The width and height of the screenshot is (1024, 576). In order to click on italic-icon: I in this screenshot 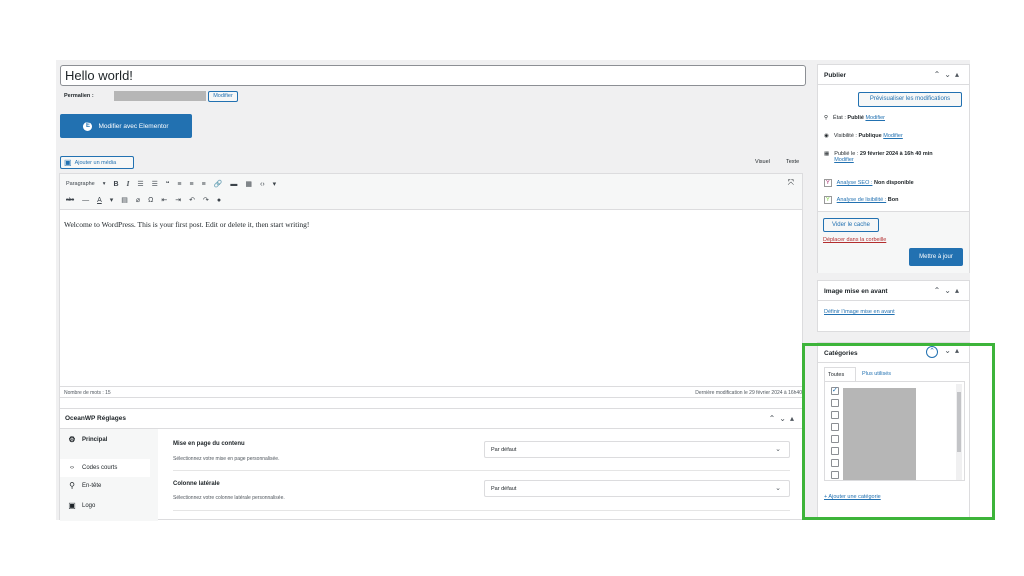, I will do `click(128, 184)`.